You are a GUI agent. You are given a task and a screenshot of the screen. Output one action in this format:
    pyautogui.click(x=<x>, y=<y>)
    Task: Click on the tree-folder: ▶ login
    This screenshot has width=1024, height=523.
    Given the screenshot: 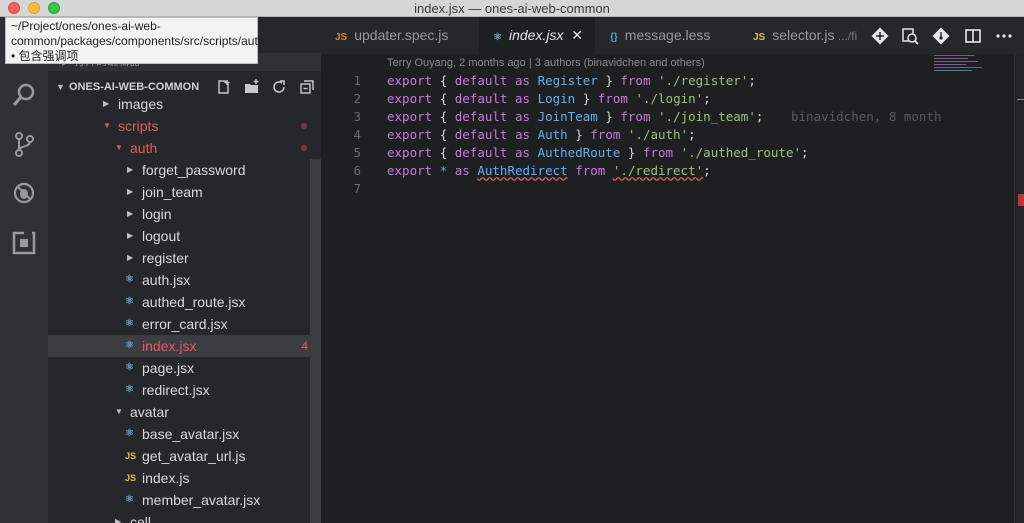 What is the action you would take?
    pyautogui.click(x=184, y=214)
    